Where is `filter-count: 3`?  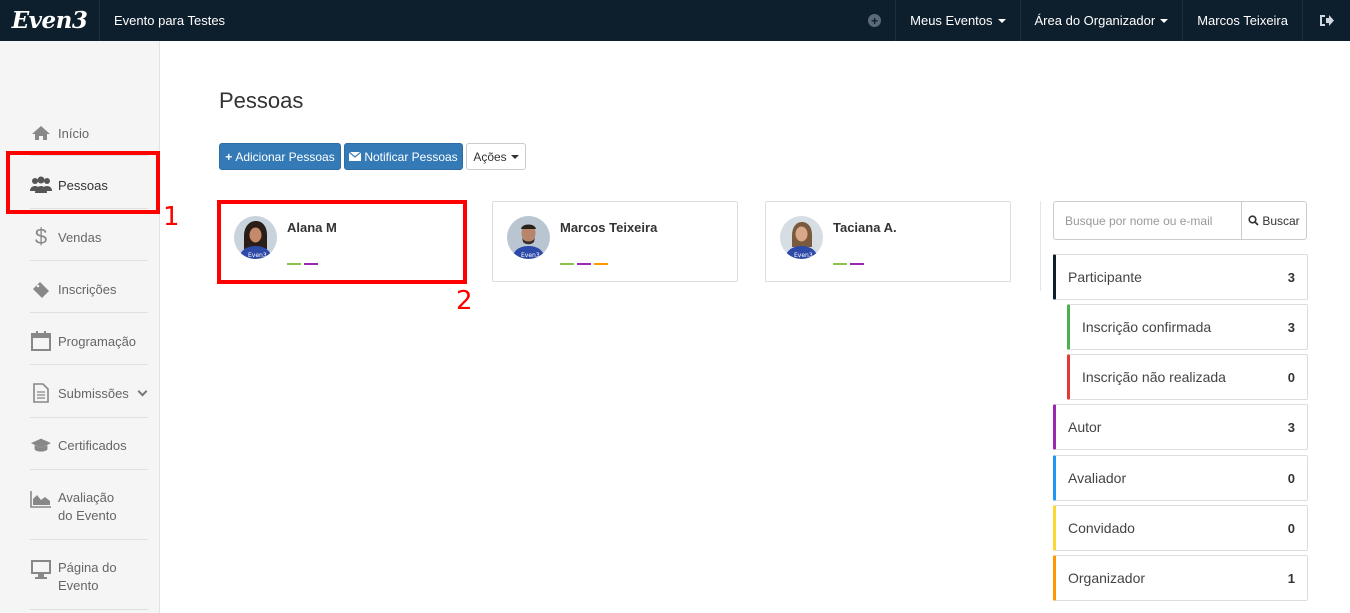 filter-count: 3 is located at coordinates (1291, 277).